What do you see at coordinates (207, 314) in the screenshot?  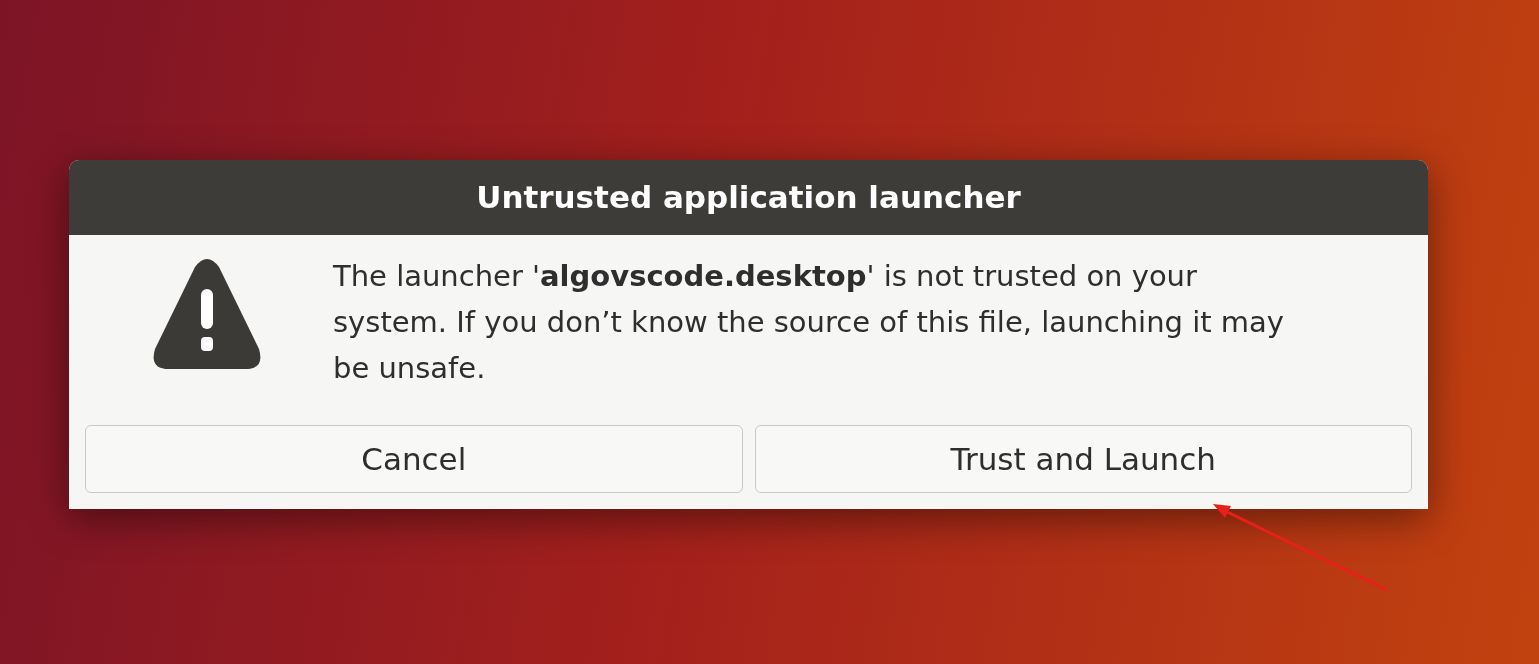 I see `warning-icon` at bounding box center [207, 314].